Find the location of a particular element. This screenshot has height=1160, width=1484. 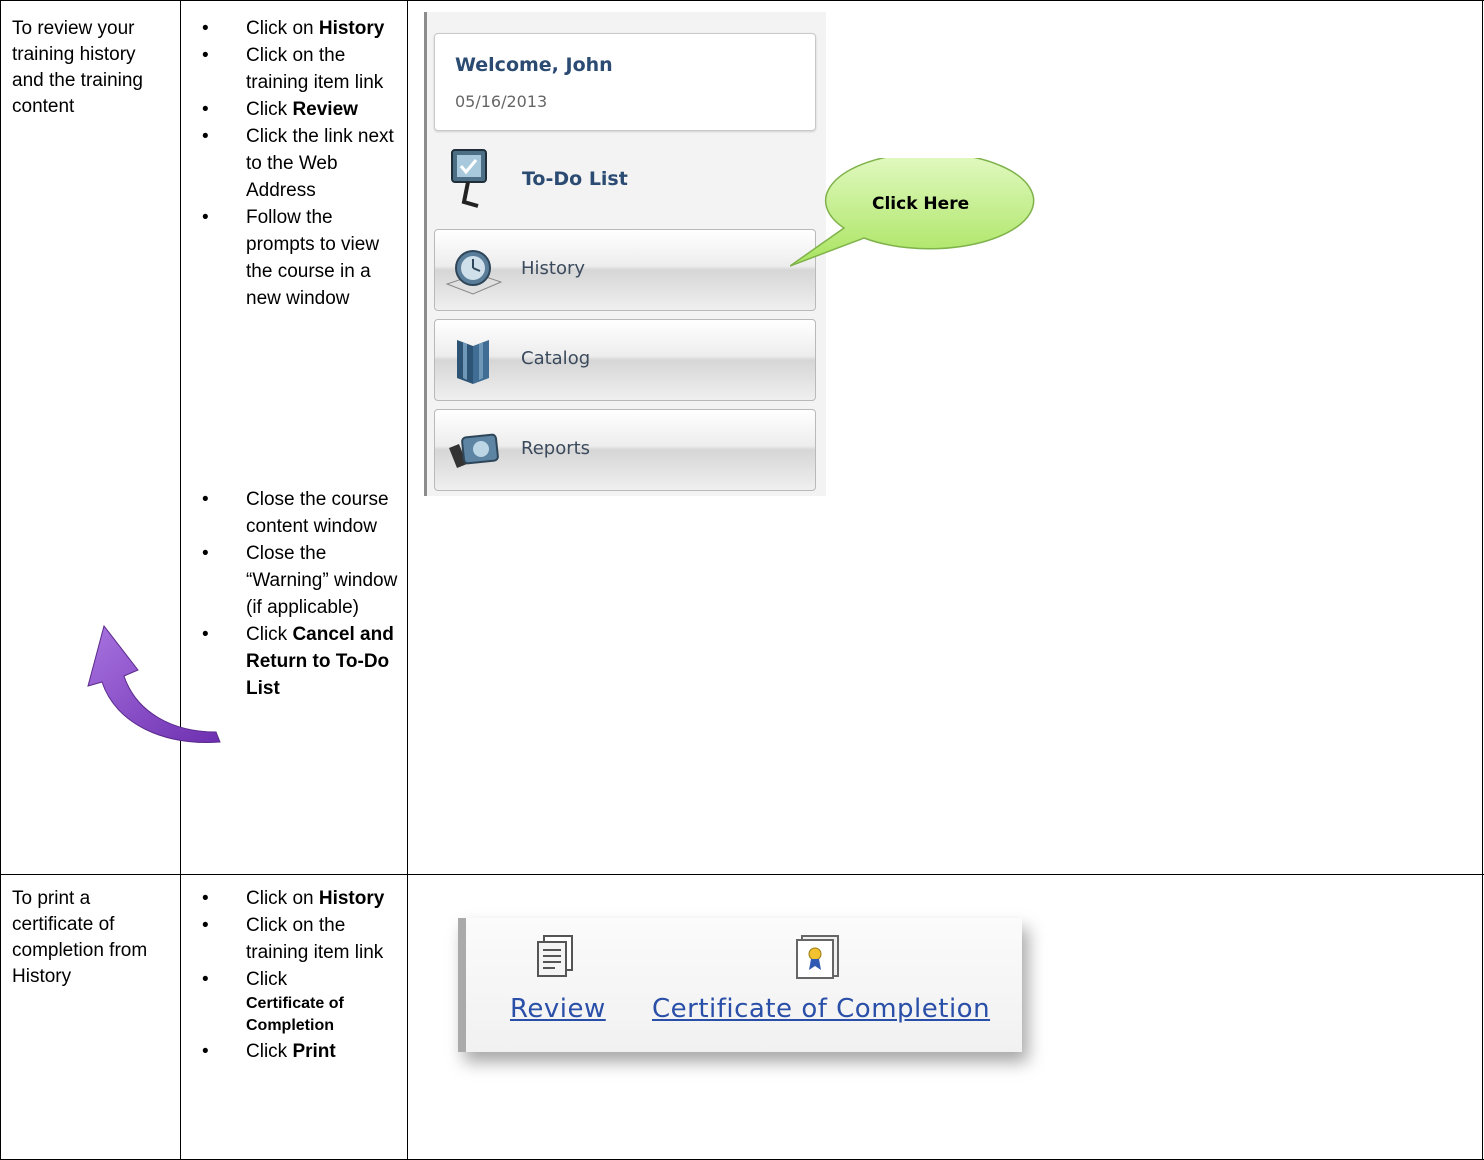

sidebar-item-todo: To-Do List is located at coordinates (626, 180).